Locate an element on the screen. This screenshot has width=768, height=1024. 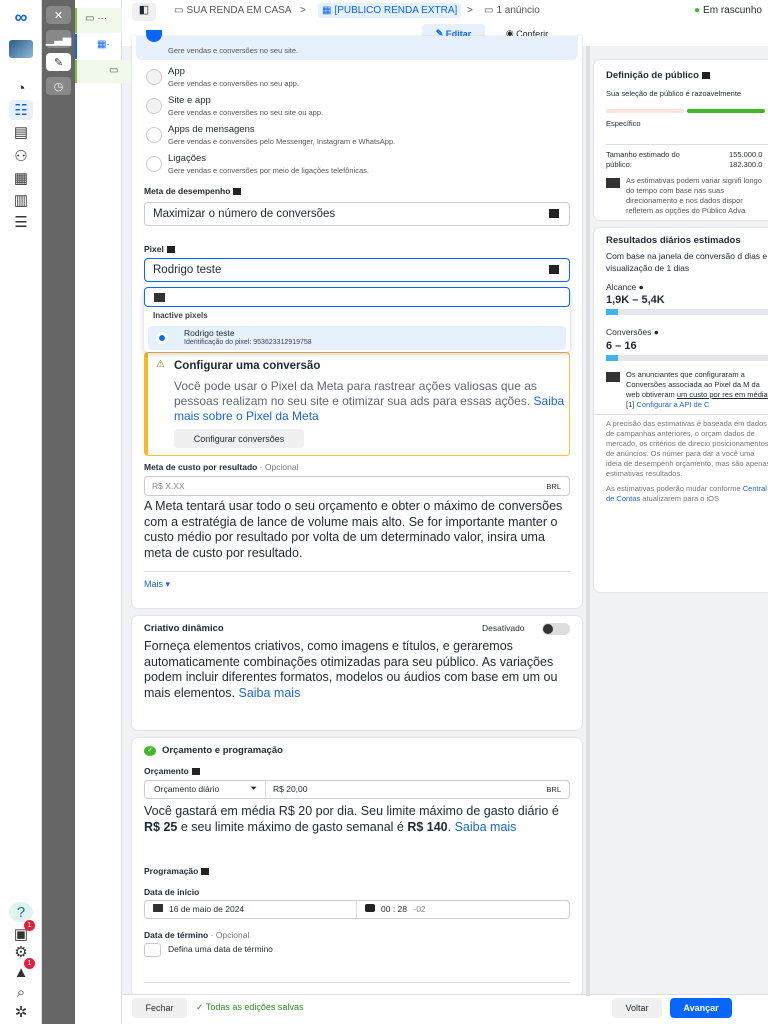
audience-meter-fill is located at coordinates (726, 111).